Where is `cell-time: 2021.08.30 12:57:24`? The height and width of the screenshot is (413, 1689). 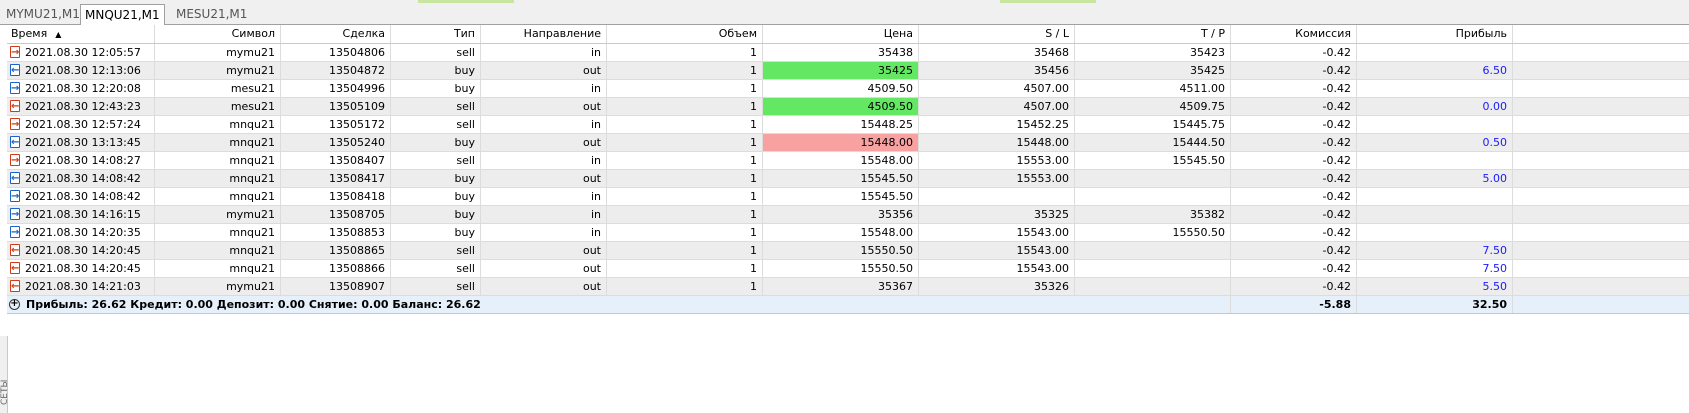 cell-time: 2021.08.30 12:57:24 is located at coordinates (81, 124).